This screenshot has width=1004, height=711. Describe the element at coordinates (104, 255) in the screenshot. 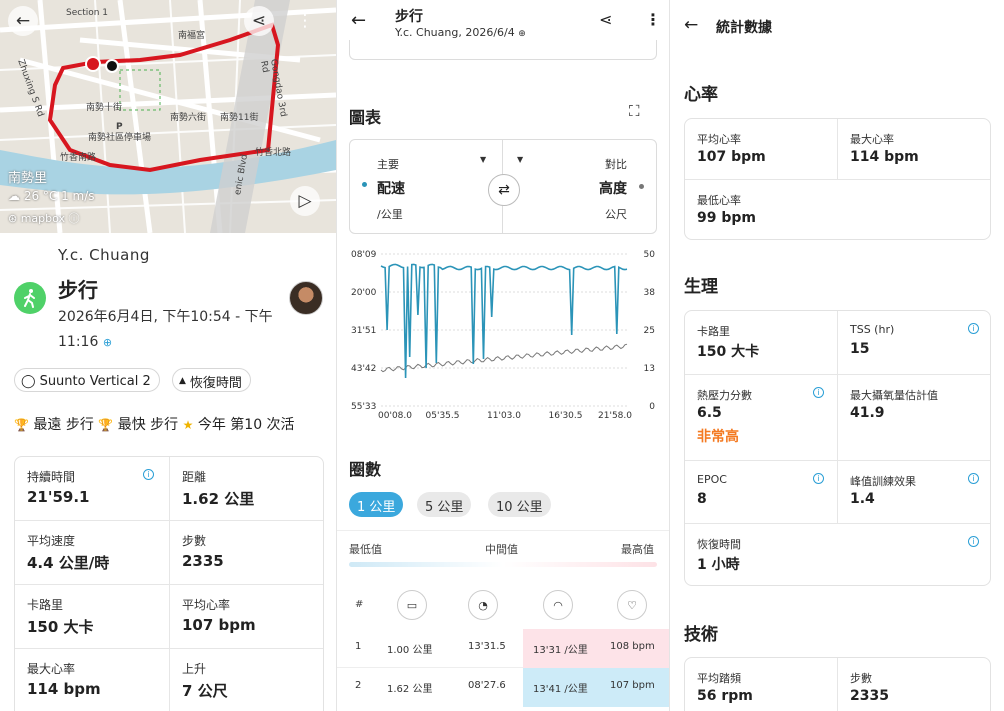

I see `user-name: Y.c. Chuang` at that location.